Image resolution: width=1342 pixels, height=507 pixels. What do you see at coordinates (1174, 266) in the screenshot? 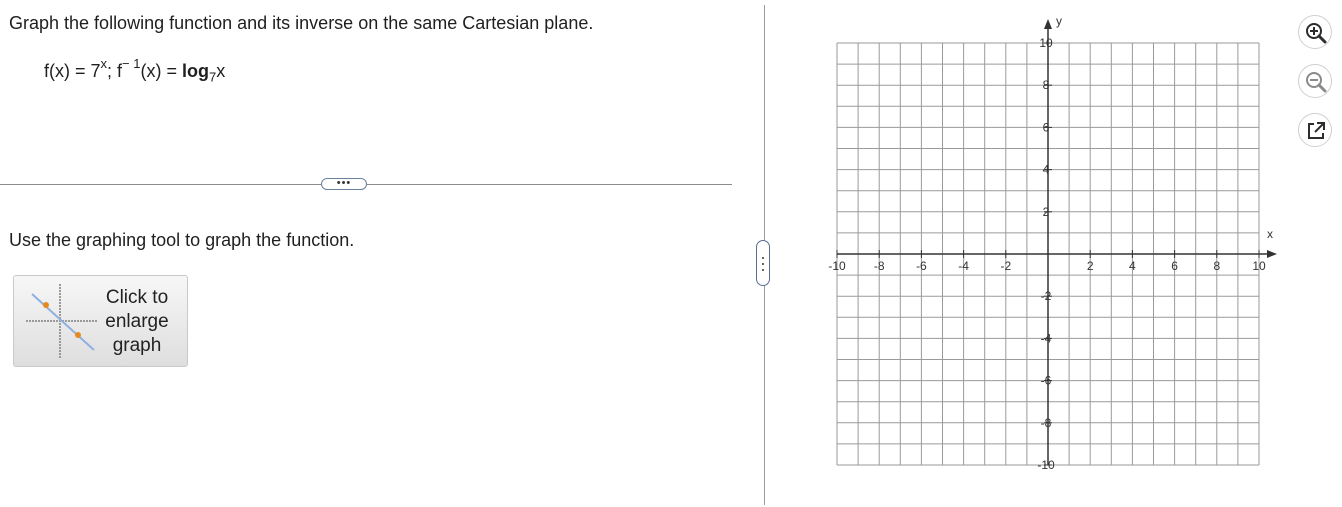
I see `x-tick-label: 6` at bounding box center [1174, 266].